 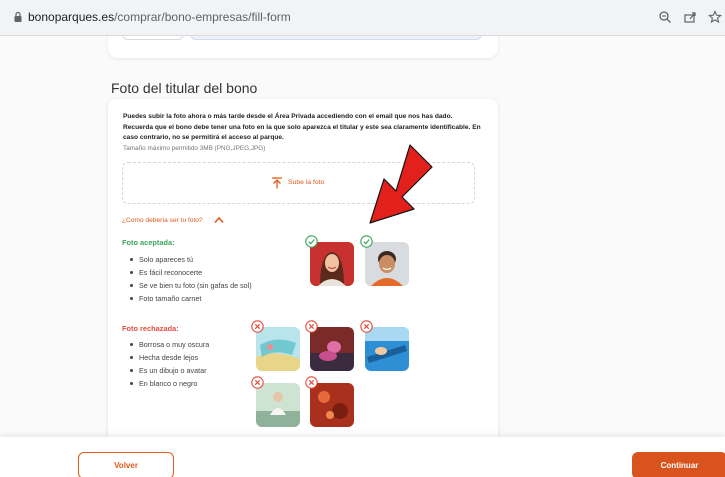 What do you see at coordinates (191, 272) in the screenshot?
I see `list-item: Es fácil reconocerte` at bounding box center [191, 272].